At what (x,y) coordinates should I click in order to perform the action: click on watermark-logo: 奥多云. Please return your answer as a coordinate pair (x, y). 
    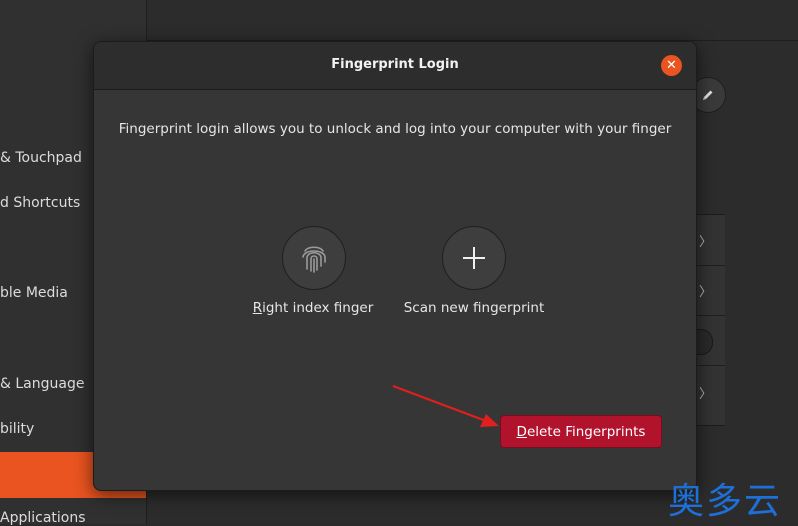
    Looking at the image, I should click on (725, 501).